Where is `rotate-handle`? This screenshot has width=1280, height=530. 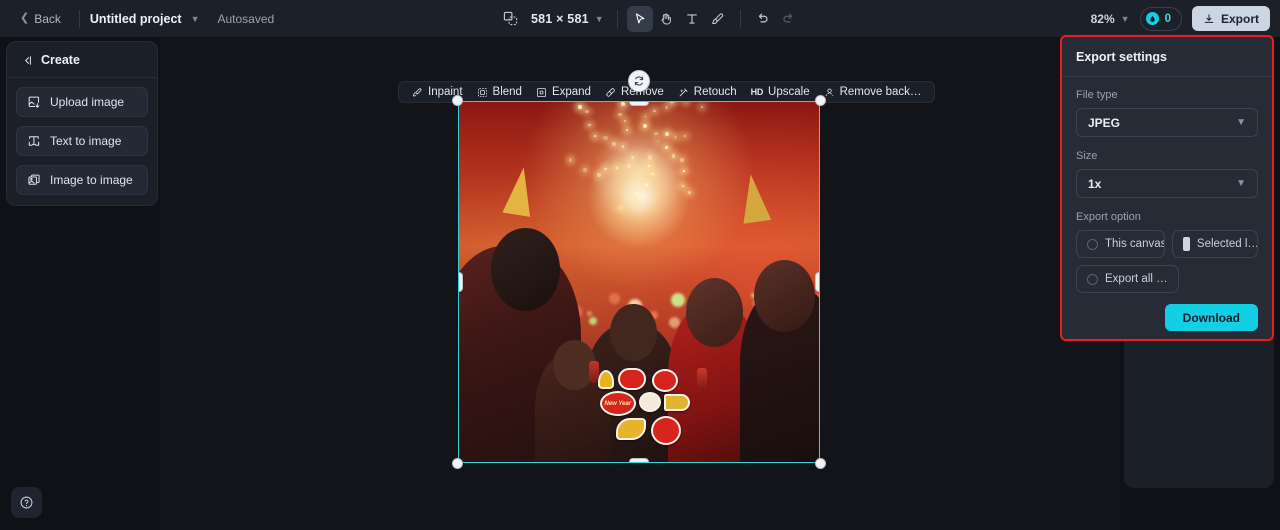 rotate-handle is located at coordinates (639, 81).